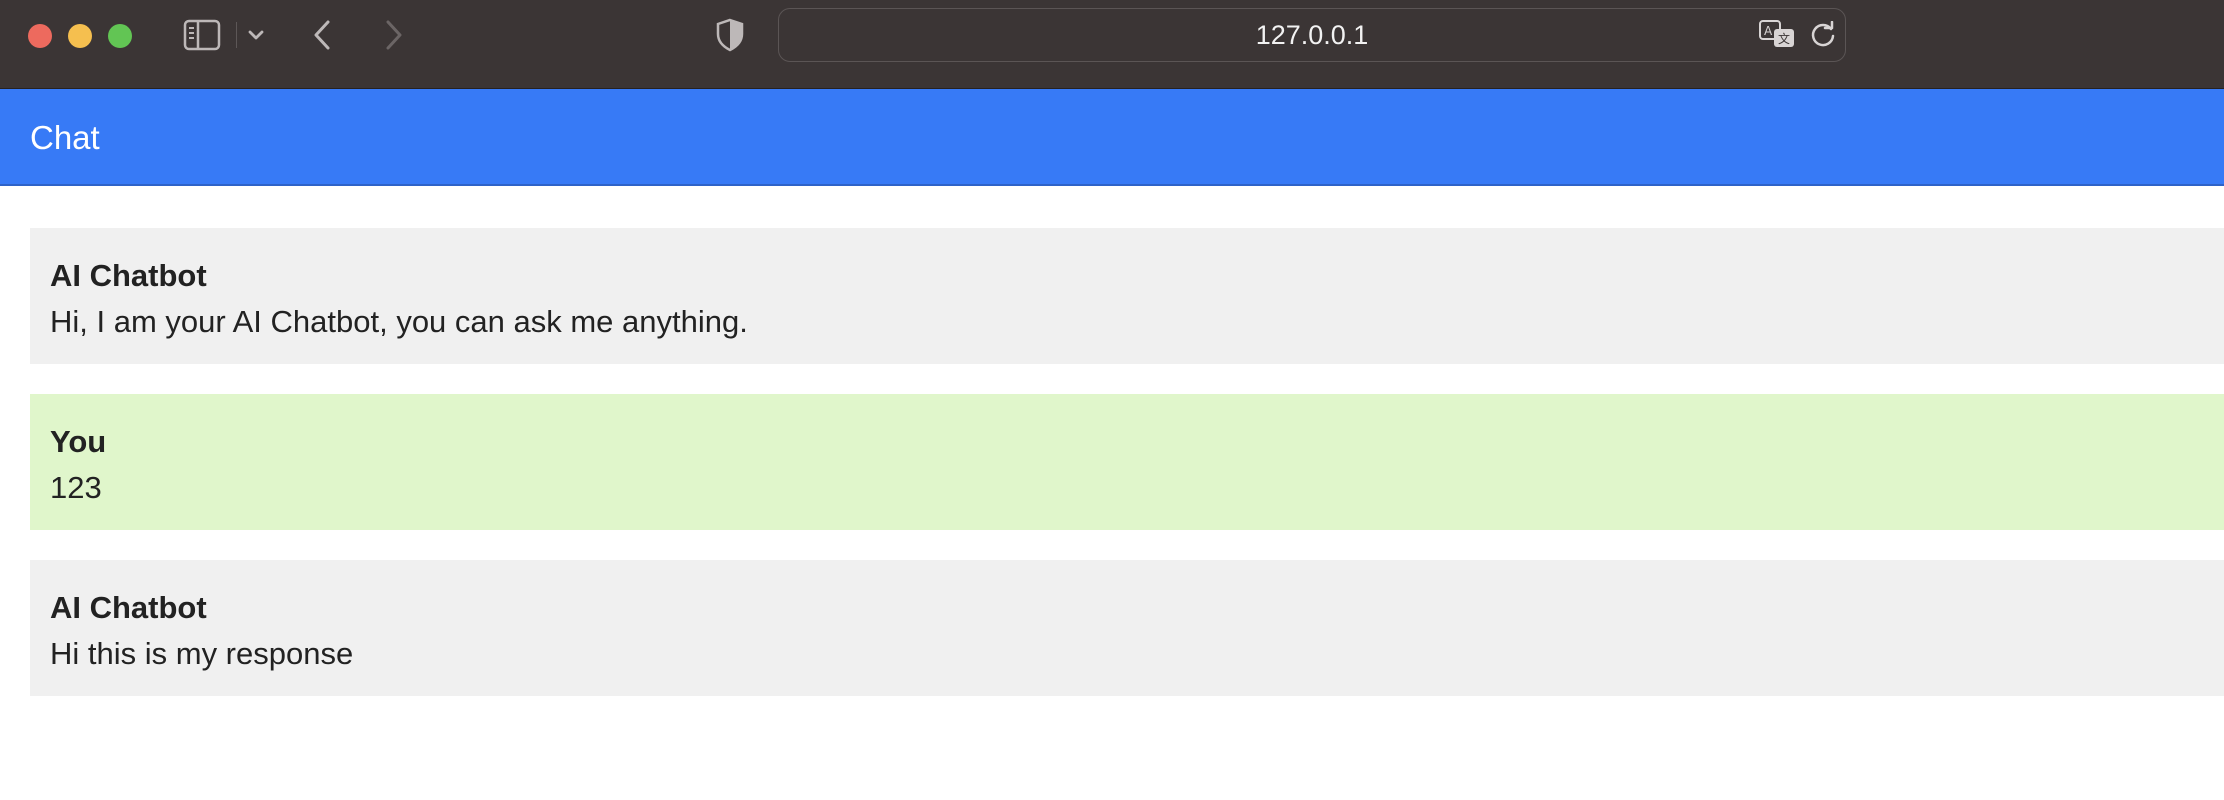 This screenshot has width=2224, height=800. I want to click on app-header: Chat, so click(1112, 137).